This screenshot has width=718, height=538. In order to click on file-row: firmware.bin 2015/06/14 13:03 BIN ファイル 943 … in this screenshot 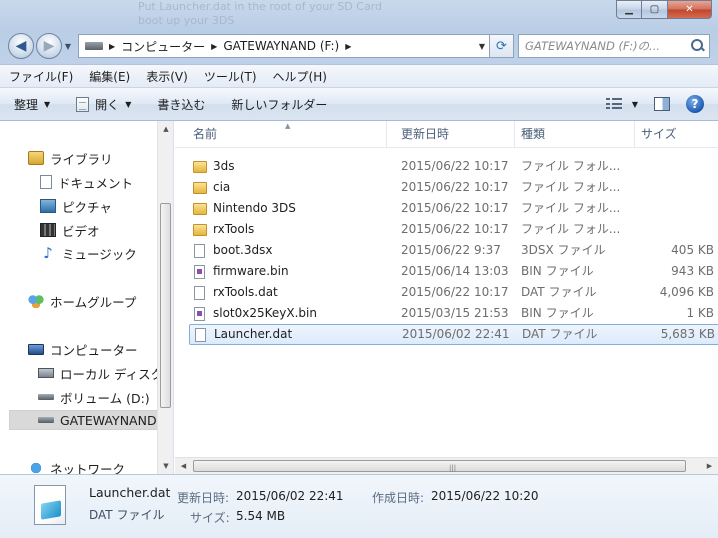, I will do `click(453, 271)`.